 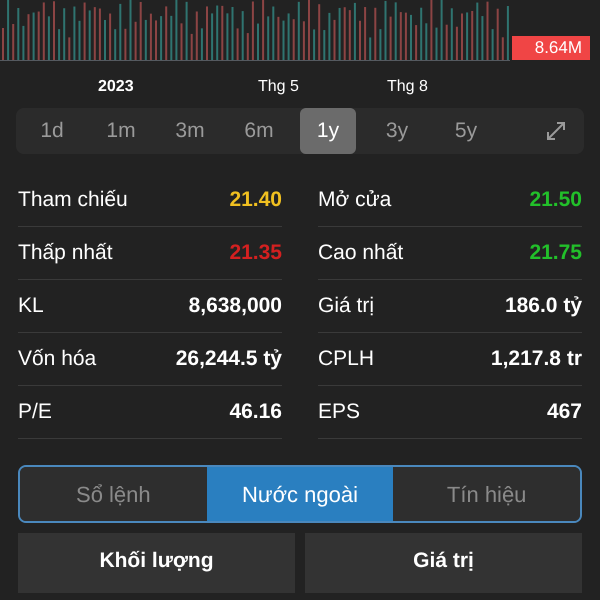 I want to click on stat-value: 186.0 tỷ, so click(x=543, y=306).